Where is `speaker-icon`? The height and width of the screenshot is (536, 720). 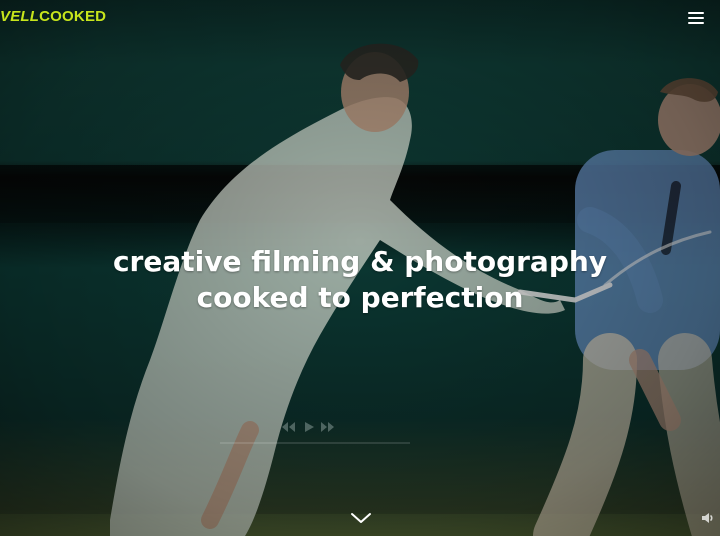
speaker-icon is located at coordinates (708, 518).